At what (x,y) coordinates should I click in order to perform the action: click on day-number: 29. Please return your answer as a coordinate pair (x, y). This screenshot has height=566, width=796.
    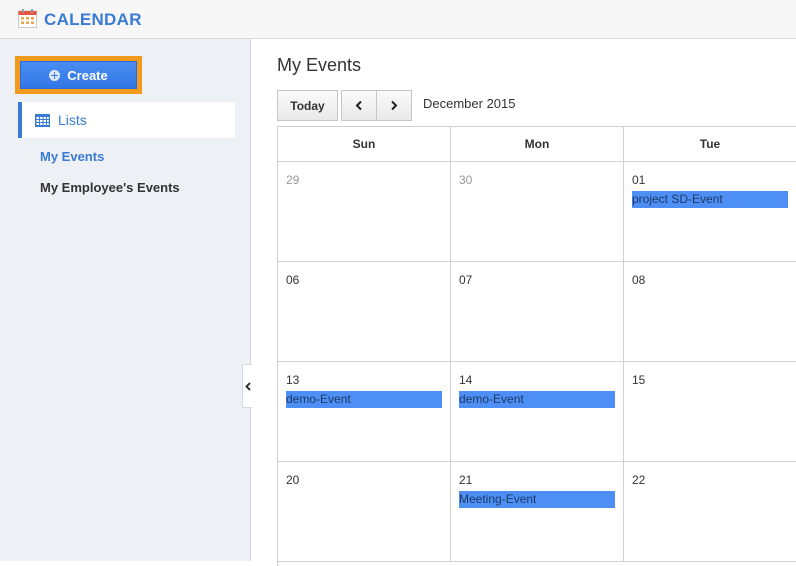
    Looking at the image, I should click on (293, 180).